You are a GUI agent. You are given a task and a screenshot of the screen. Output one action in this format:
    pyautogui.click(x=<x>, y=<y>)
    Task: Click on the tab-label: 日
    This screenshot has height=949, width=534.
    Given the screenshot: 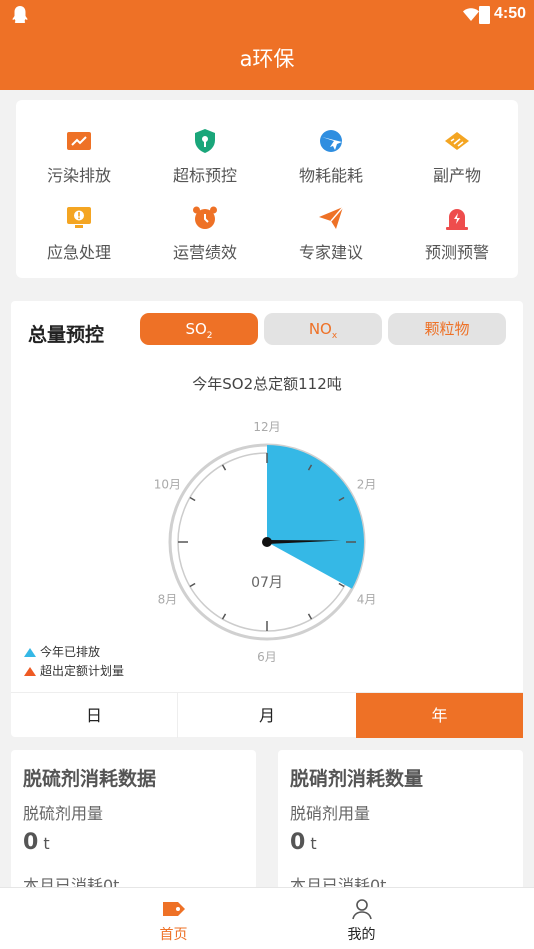 What is the action you would take?
    pyautogui.click(x=93, y=715)
    